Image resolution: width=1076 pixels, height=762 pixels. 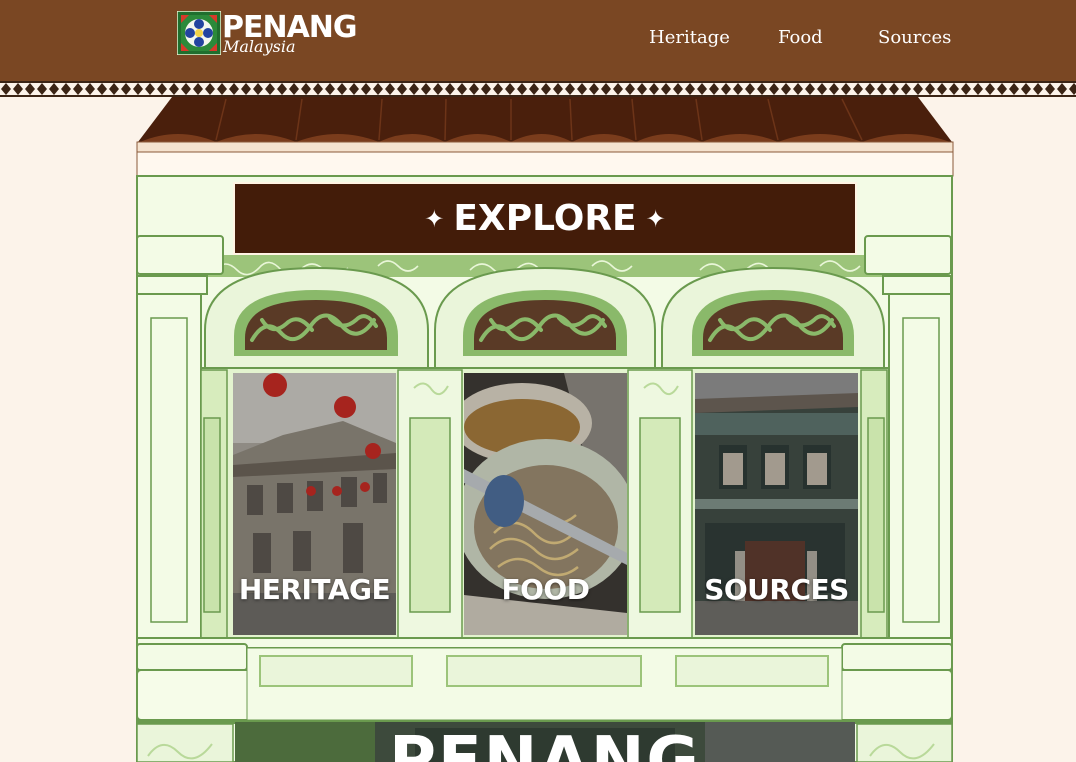 I want to click on card-sources-label: SOURCES, so click(x=776, y=589).